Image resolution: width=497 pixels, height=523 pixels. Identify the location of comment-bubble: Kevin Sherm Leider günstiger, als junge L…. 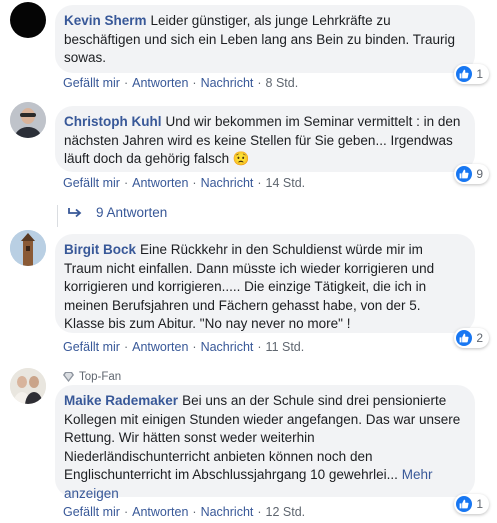
(265, 39).